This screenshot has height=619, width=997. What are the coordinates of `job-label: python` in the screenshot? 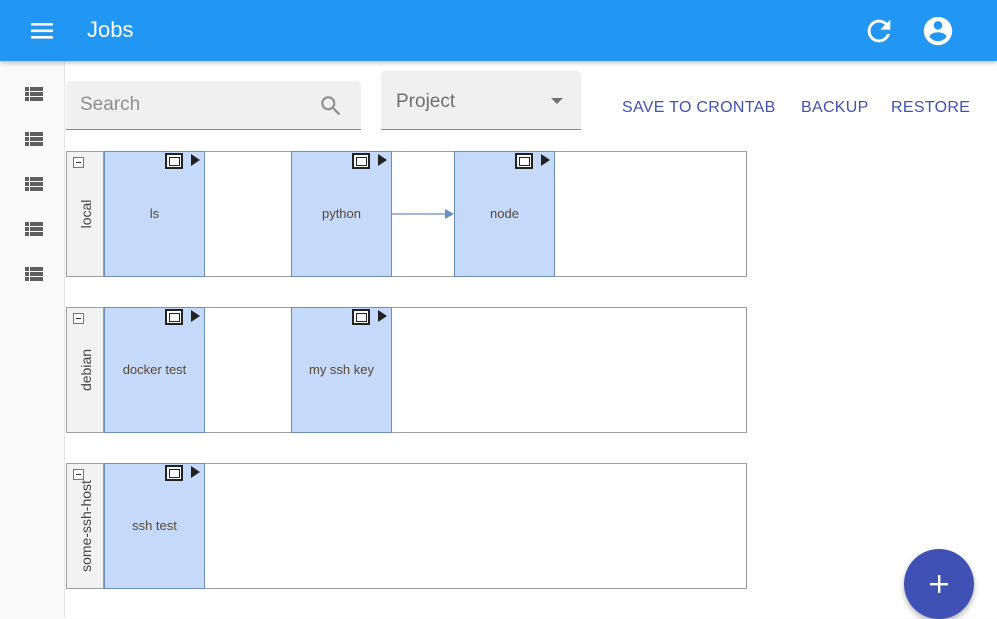 It's located at (341, 213).